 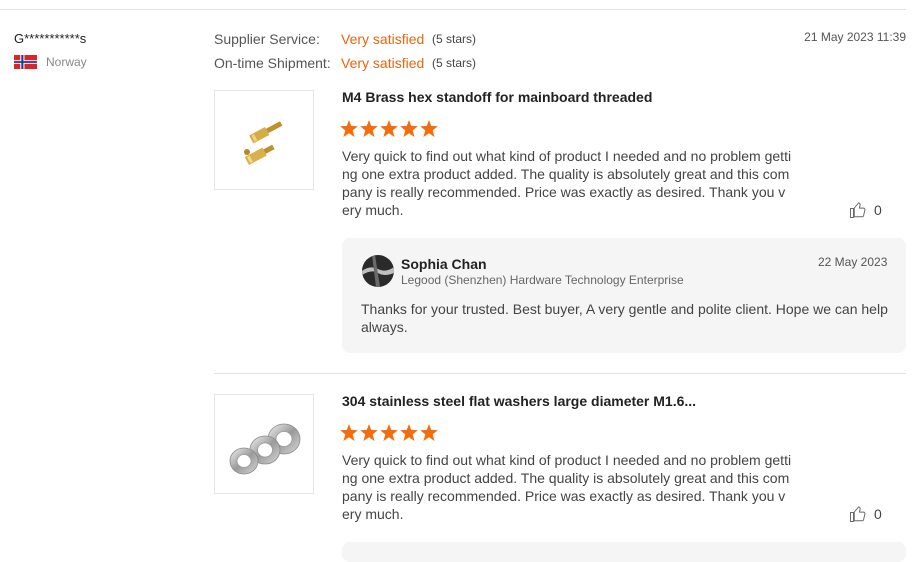 What do you see at coordinates (66, 62) in the screenshot?
I see `buyer-country: Norway` at bounding box center [66, 62].